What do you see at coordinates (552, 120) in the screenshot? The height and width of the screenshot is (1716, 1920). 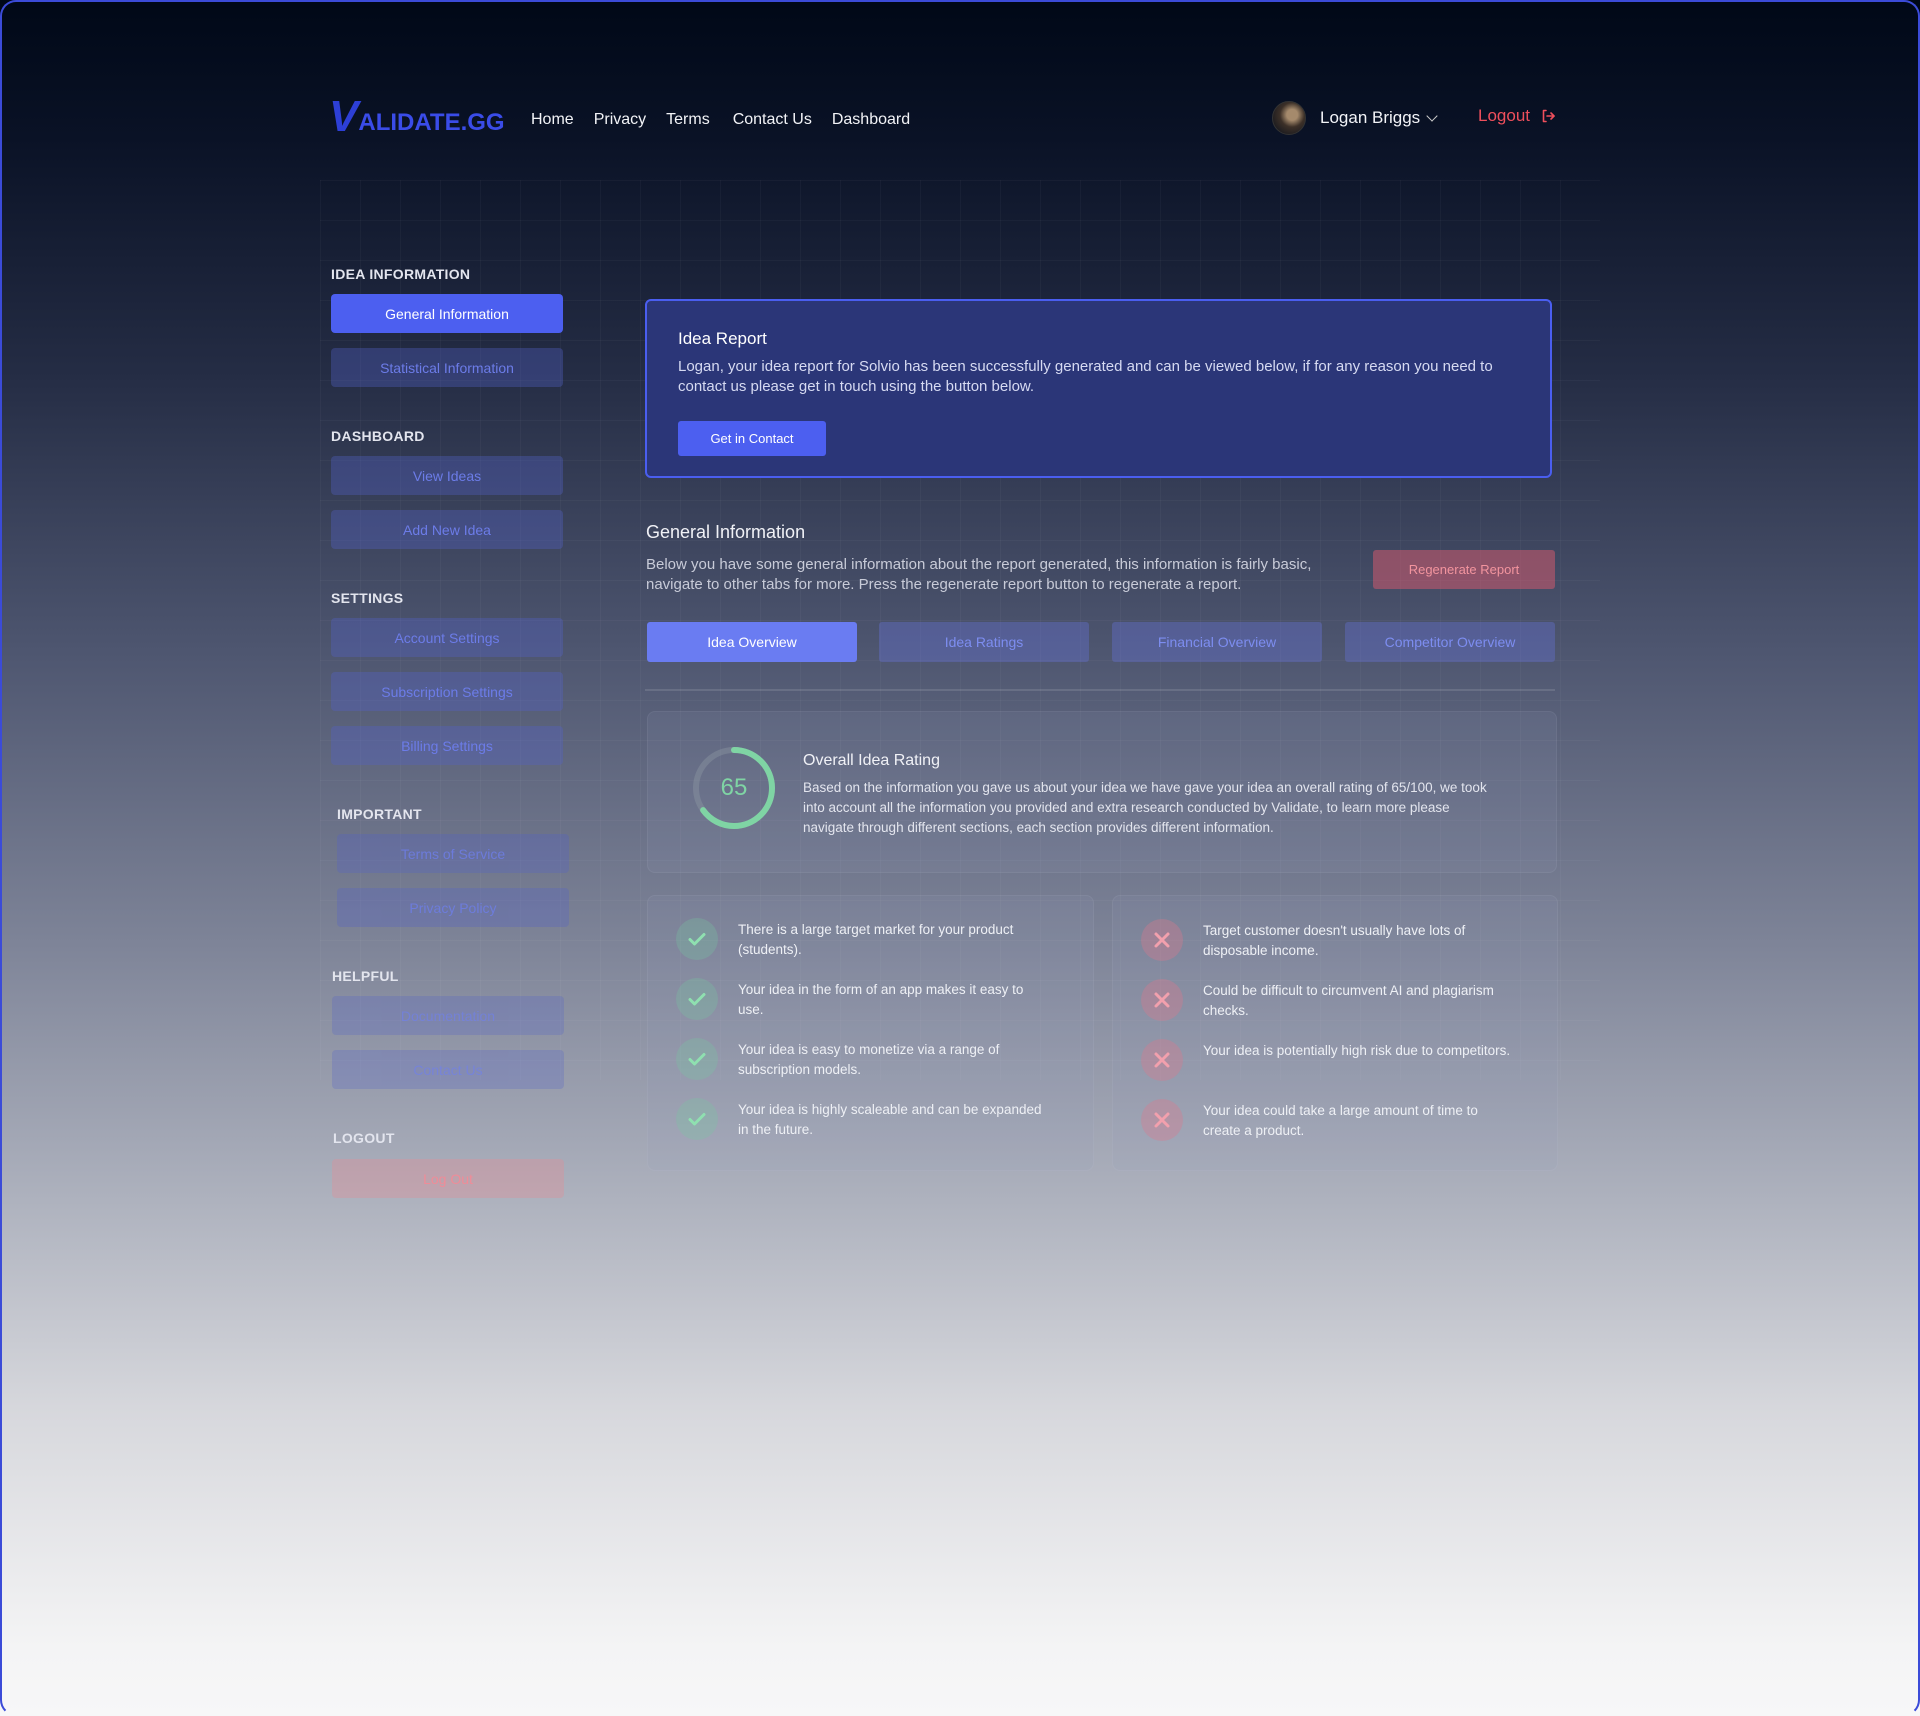 I see `nav-home: Home` at bounding box center [552, 120].